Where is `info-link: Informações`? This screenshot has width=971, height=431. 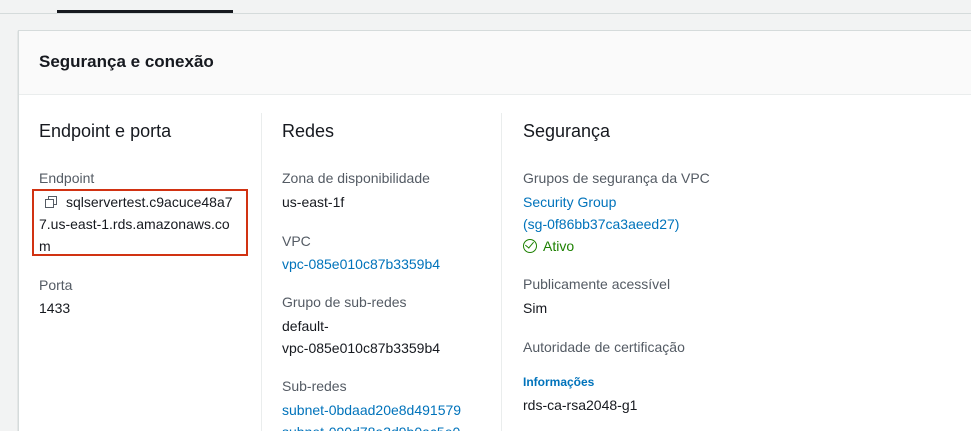 info-link: Informações is located at coordinates (558, 382).